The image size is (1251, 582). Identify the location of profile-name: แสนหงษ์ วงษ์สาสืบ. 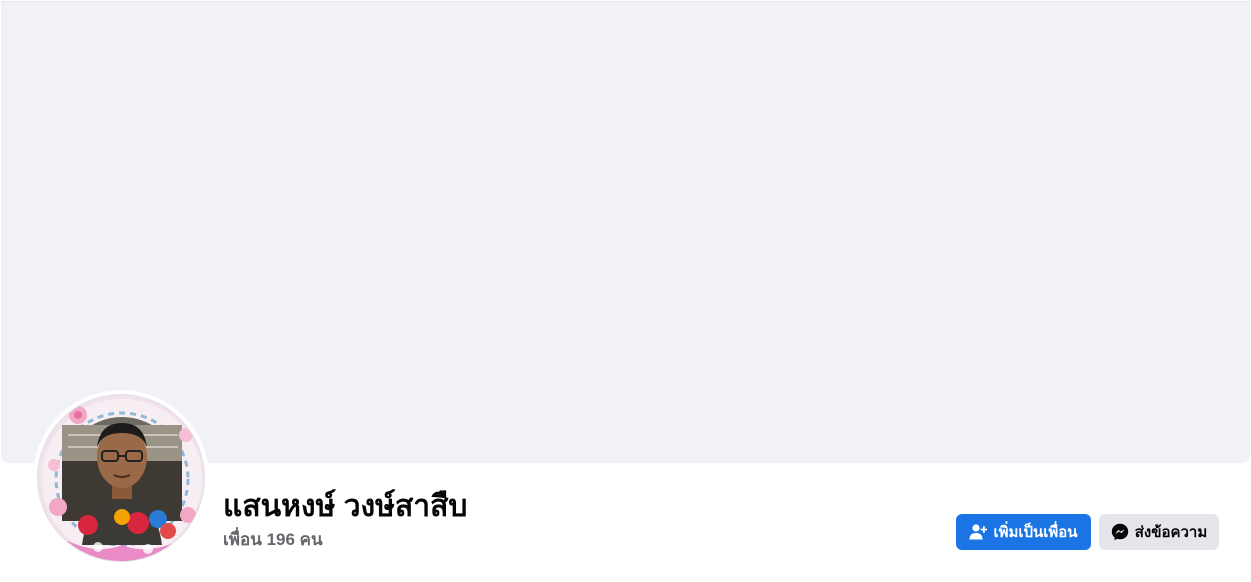
(345, 506).